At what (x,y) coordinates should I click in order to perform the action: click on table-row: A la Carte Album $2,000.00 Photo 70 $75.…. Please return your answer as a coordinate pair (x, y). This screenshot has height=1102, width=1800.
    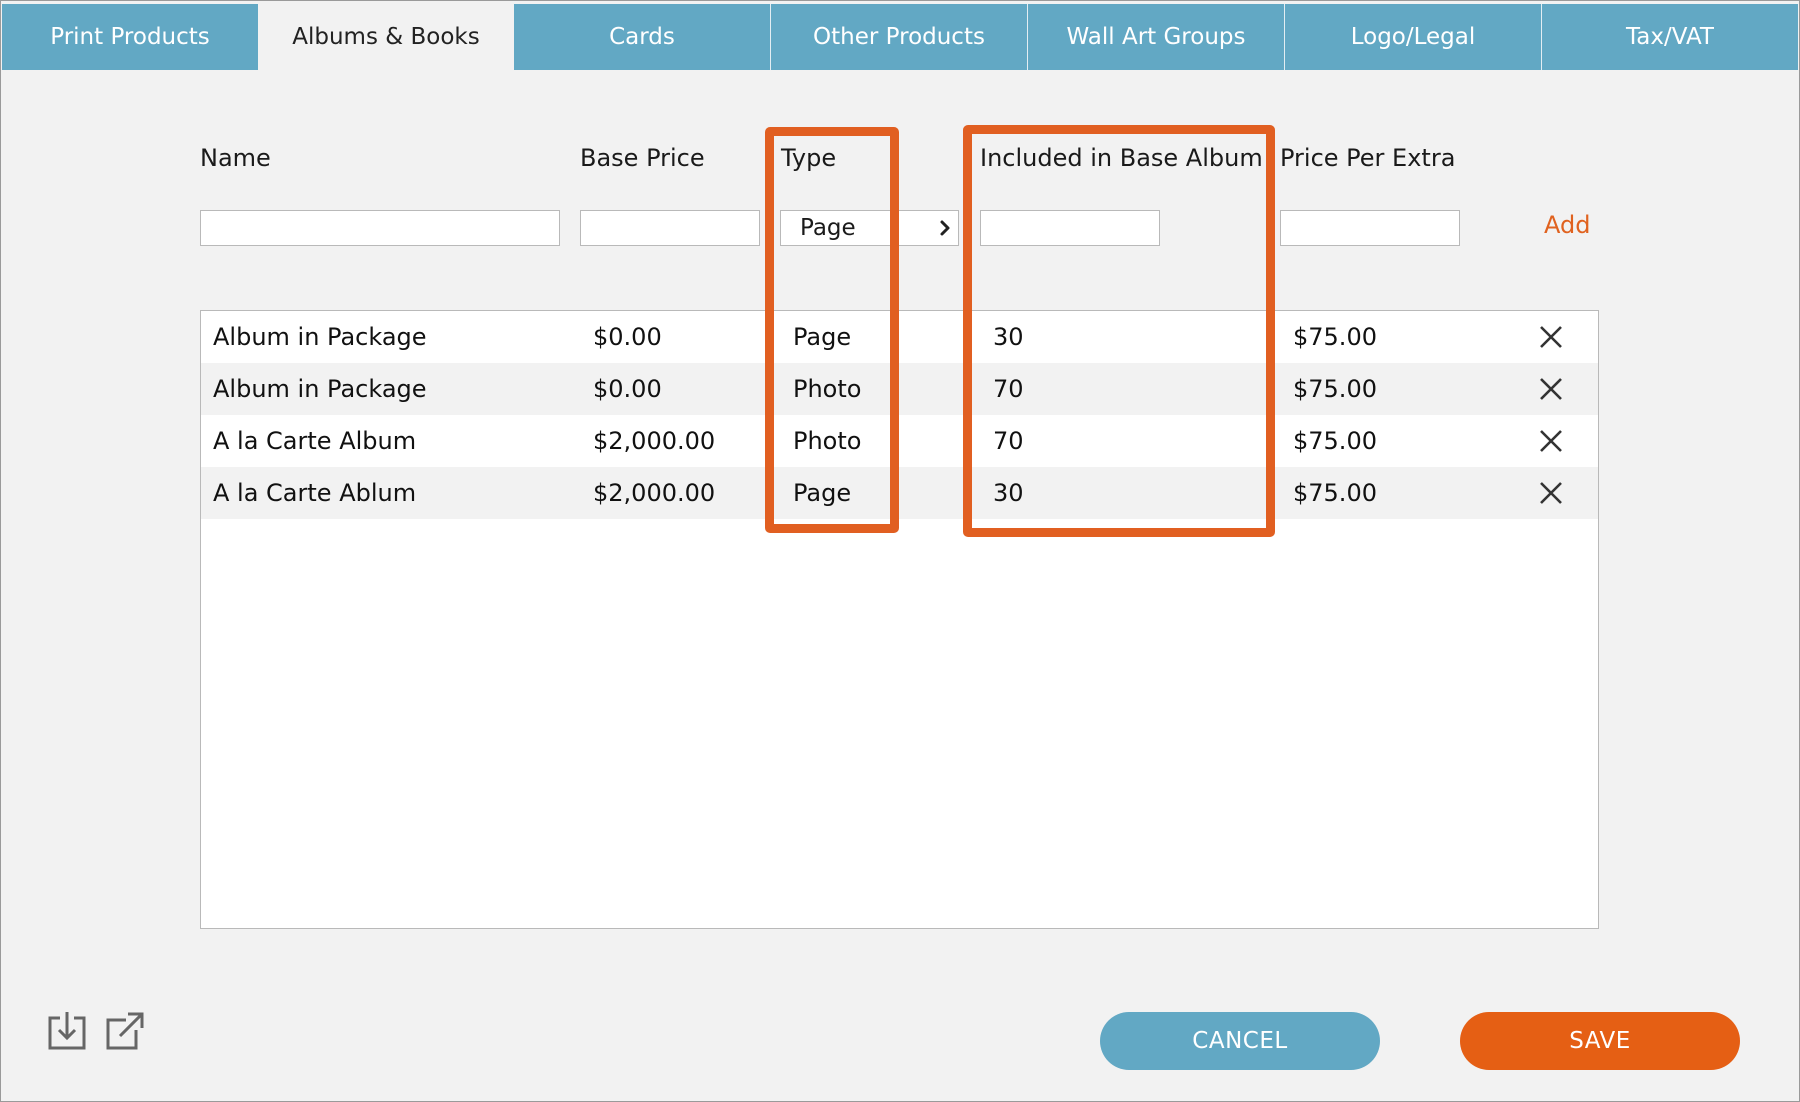
    Looking at the image, I should click on (899, 441).